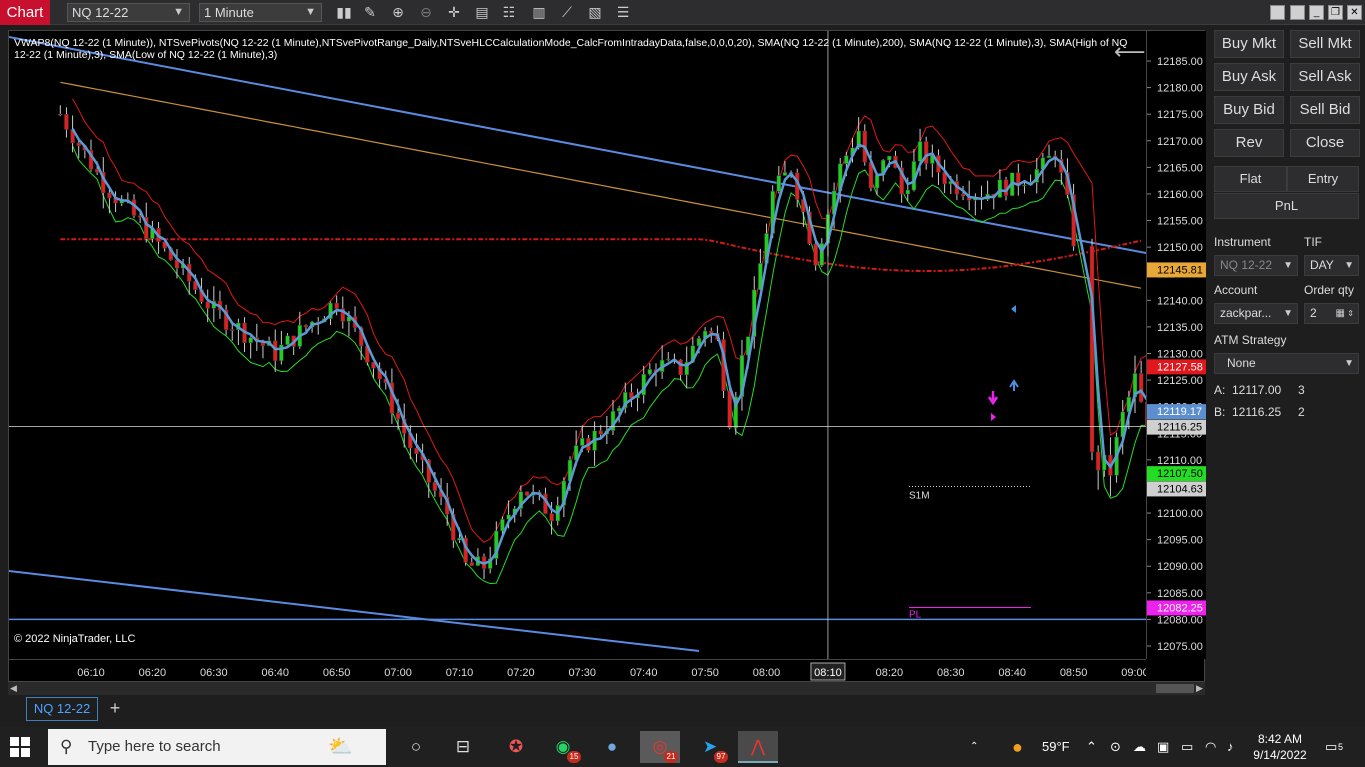  I want to click on volume-icon: ♪, so click(1230, 747).